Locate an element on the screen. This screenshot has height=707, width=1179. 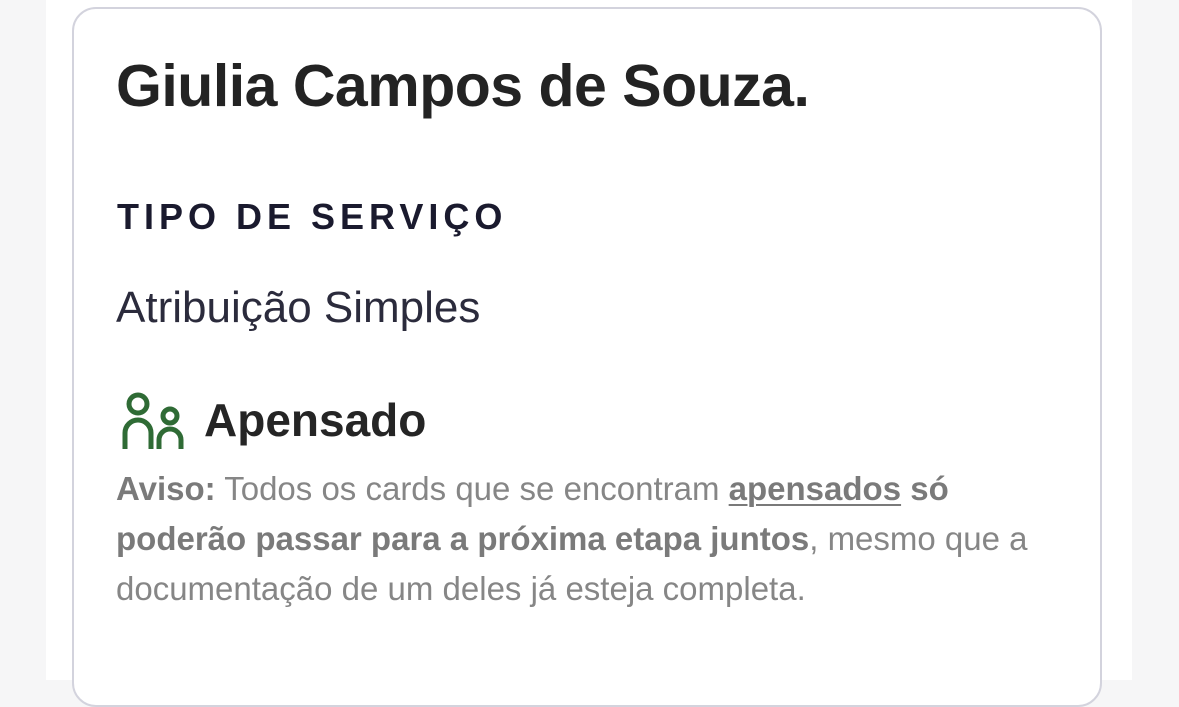
client-name-title: Giulia Campos de Souza. is located at coordinates (463, 86).